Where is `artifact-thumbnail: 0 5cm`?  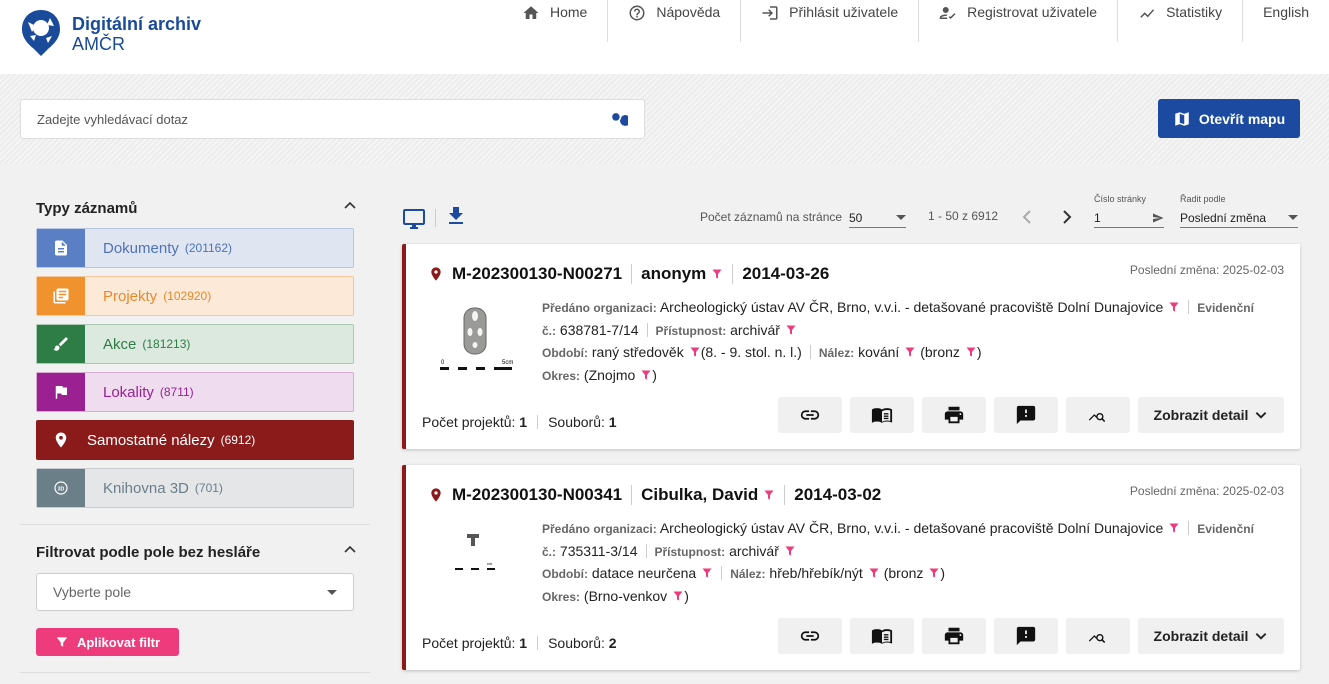 artifact-thumbnail: 0 5cm is located at coordinates (476, 339).